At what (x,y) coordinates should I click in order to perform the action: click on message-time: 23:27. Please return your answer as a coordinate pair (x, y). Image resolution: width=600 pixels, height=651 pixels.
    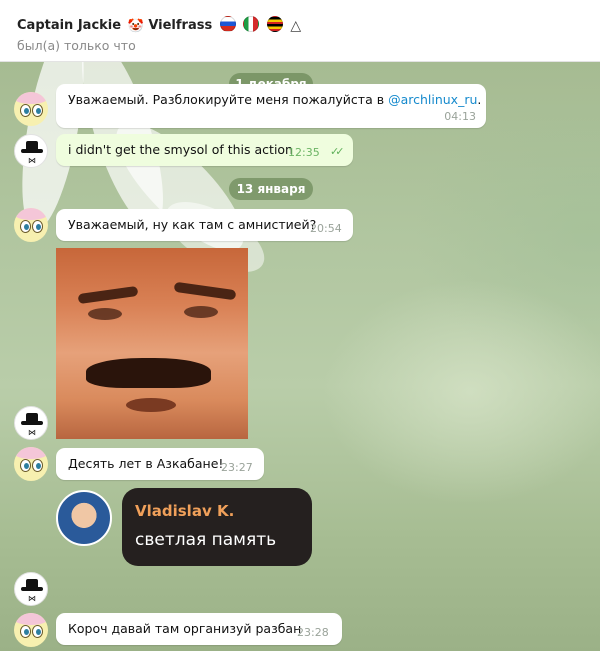
    Looking at the image, I should click on (237, 467).